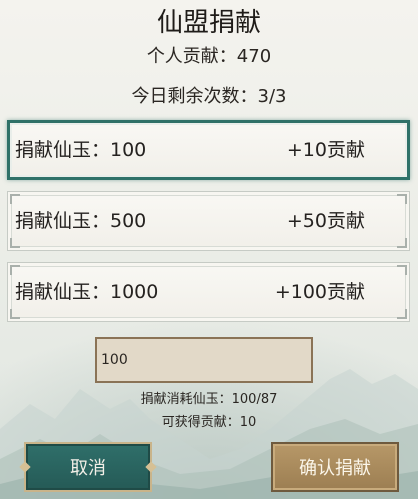 Image resolution: width=418 pixels, height=499 pixels. Describe the element at coordinates (204, 360) in the screenshot. I see `donation-amount-input: 100` at that location.